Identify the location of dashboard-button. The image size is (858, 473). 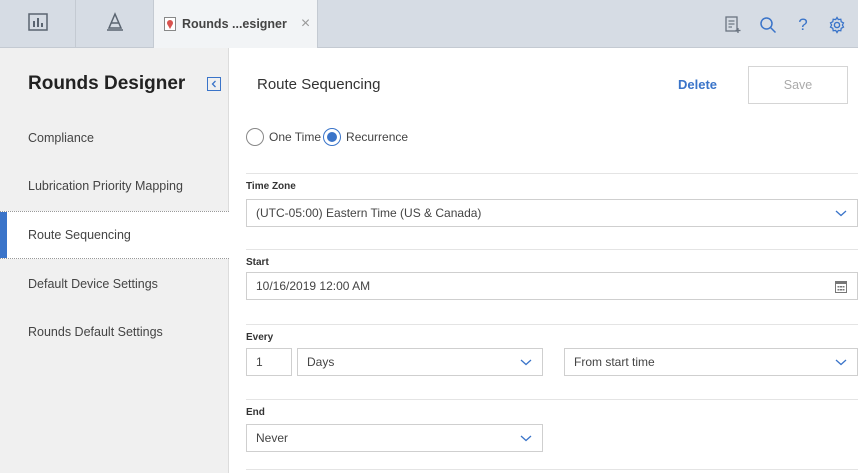
(38, 24).